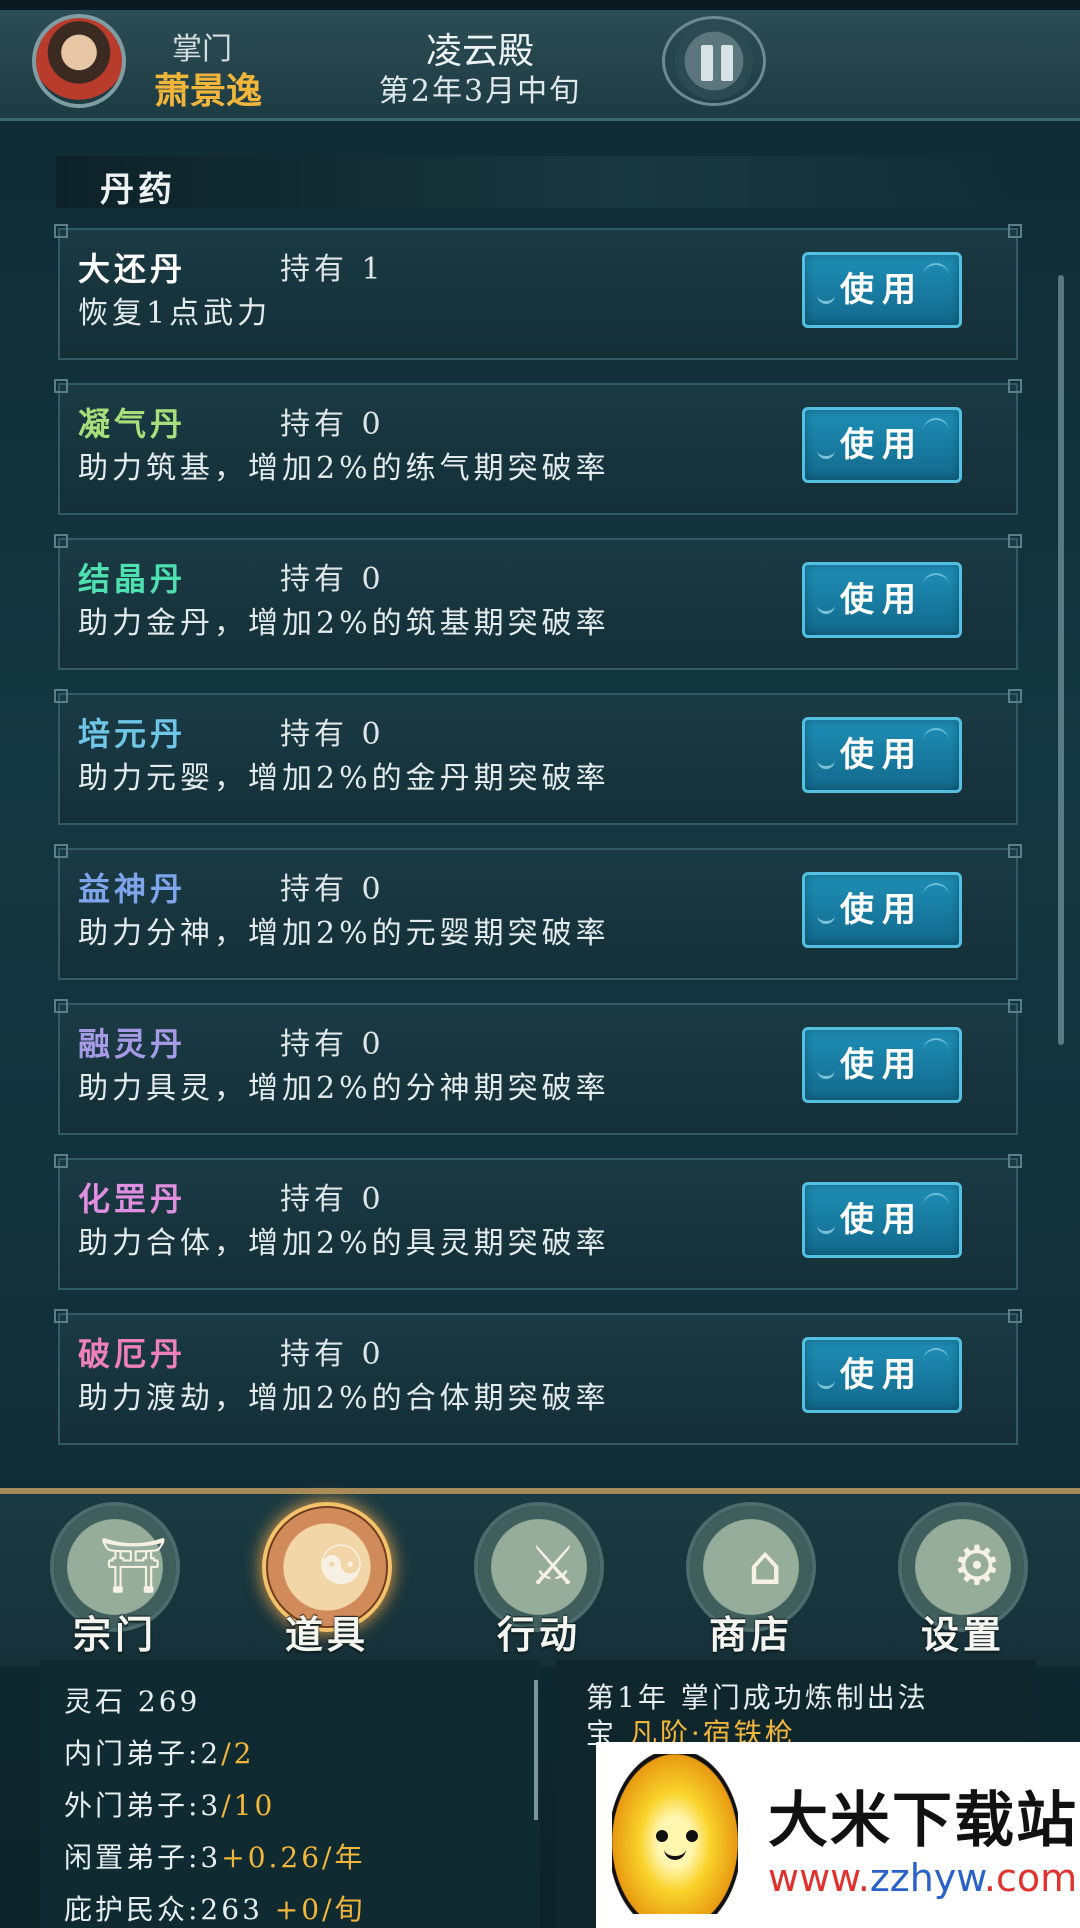  Describe the element at coordinates (132, 1199) in the screenshot. I see `item-name: 化罡丹` at that location.